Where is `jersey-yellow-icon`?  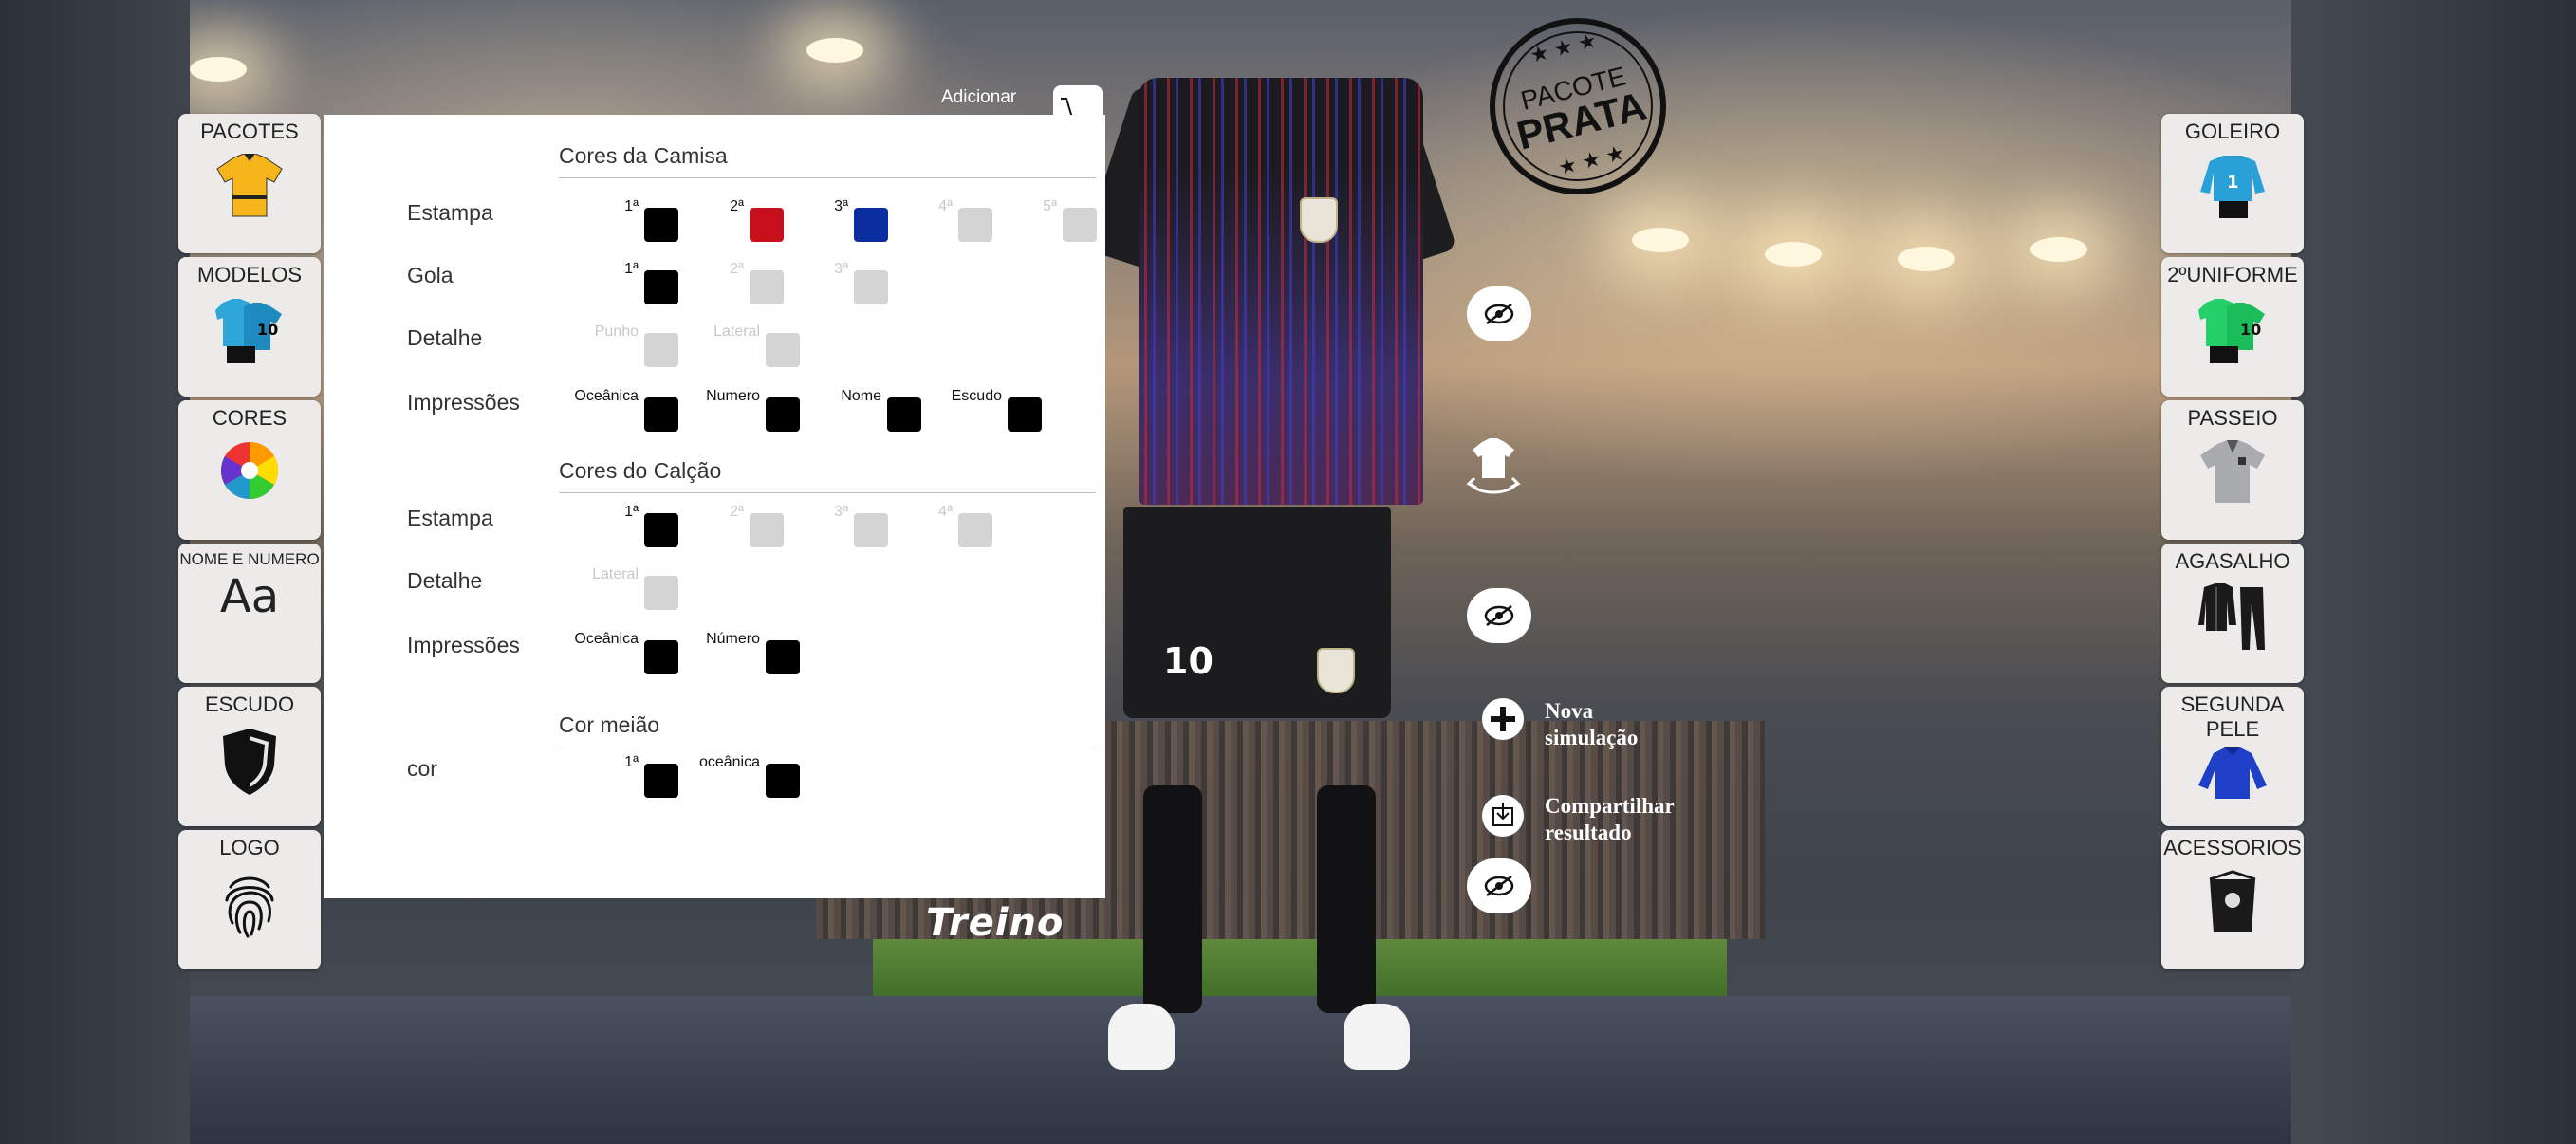 jersey-yellow-icon is located at coordinates (249, 185).